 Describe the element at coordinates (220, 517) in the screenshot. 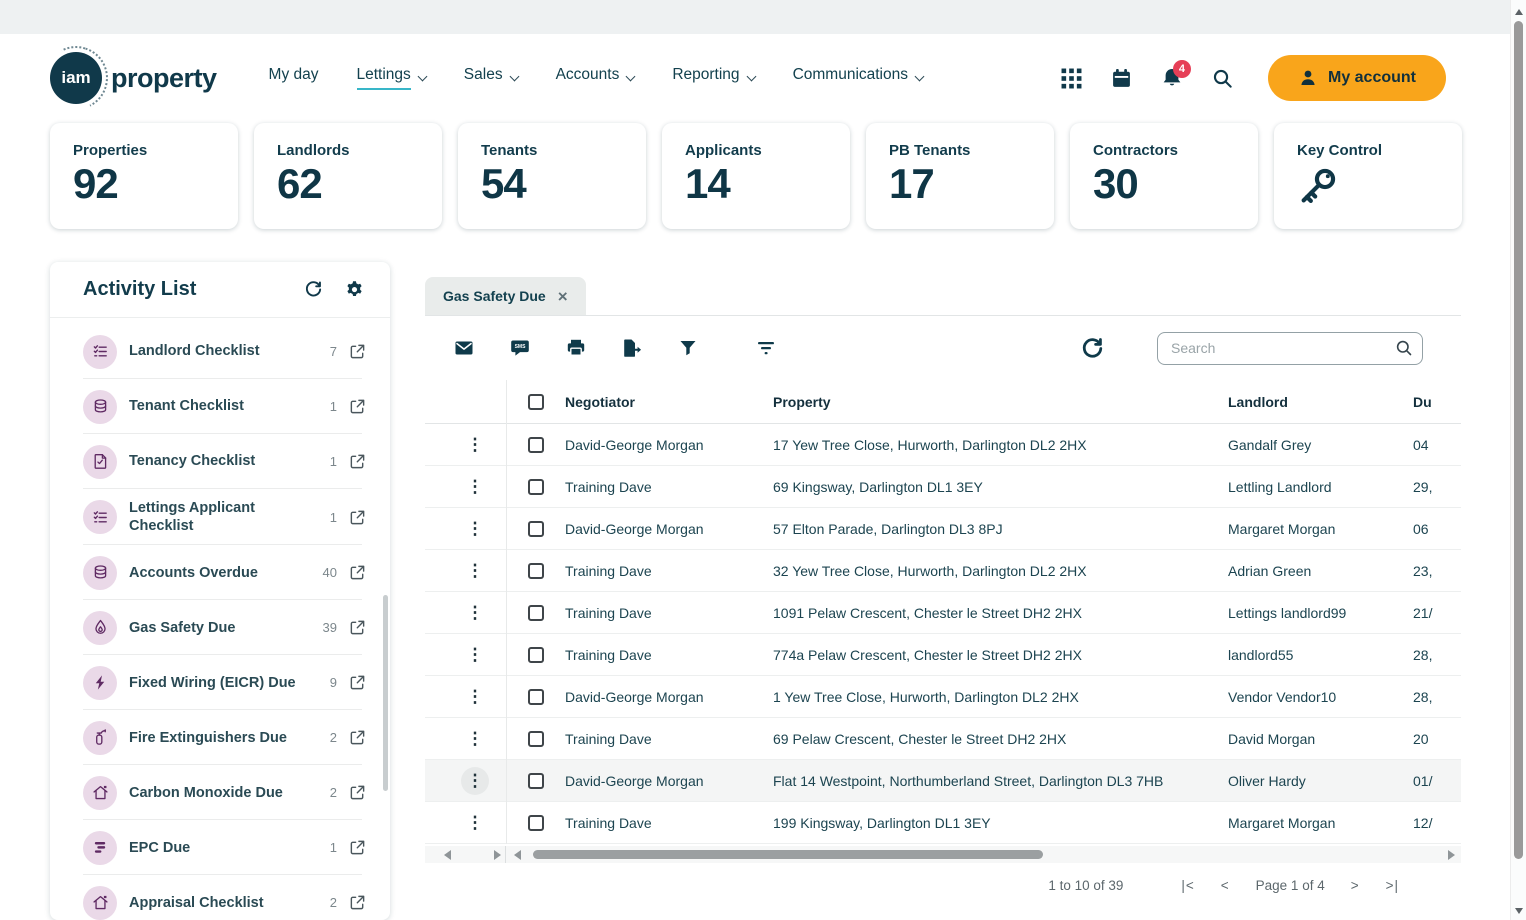

I see `activity-item-lettings-applicant-checklist: Lettings Applicant Checklist 1` at that location.